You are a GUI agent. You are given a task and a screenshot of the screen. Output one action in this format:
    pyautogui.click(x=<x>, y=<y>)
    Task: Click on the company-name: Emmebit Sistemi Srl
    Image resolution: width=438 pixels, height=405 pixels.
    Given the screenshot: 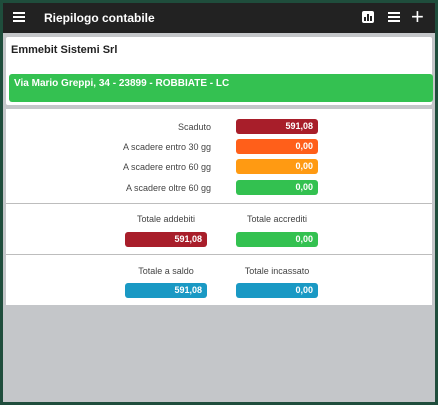 What is the action you would take?
    pyautogui.click(x=64, y=50)
    